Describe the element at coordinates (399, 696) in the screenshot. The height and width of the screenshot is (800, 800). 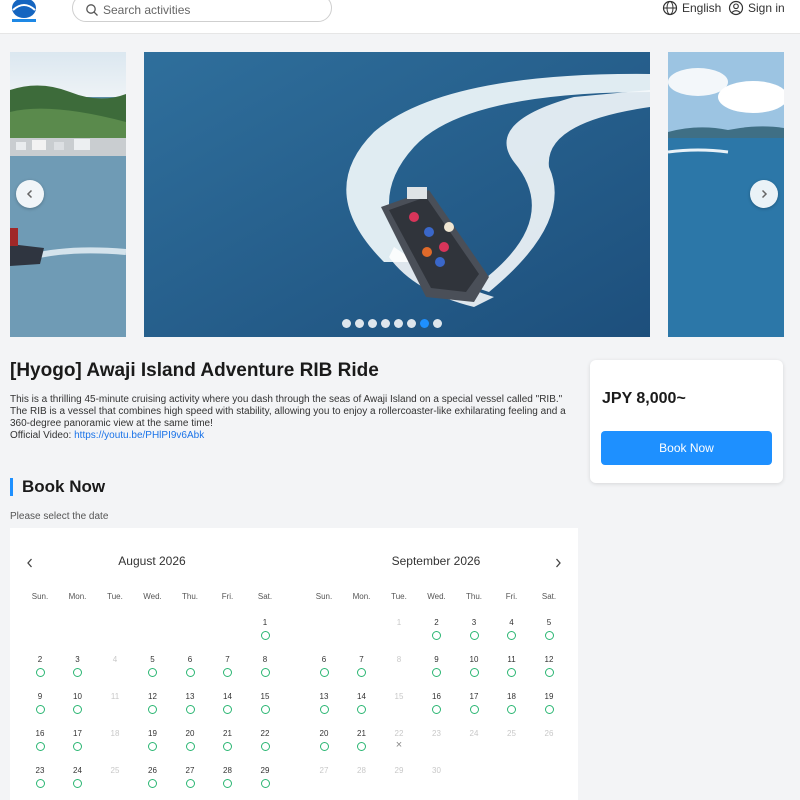
I see `day-number: 15` at that location.